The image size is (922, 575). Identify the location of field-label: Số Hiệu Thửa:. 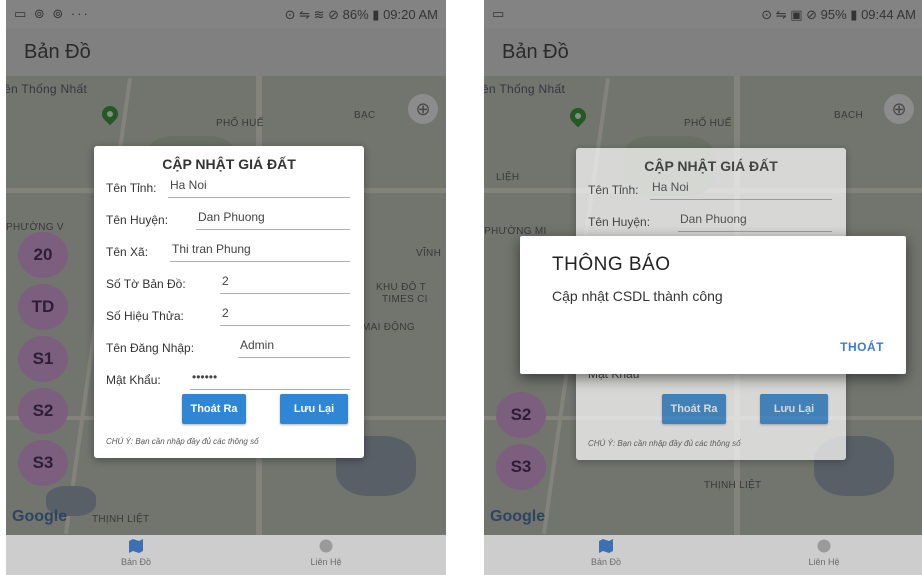
(145, 316).